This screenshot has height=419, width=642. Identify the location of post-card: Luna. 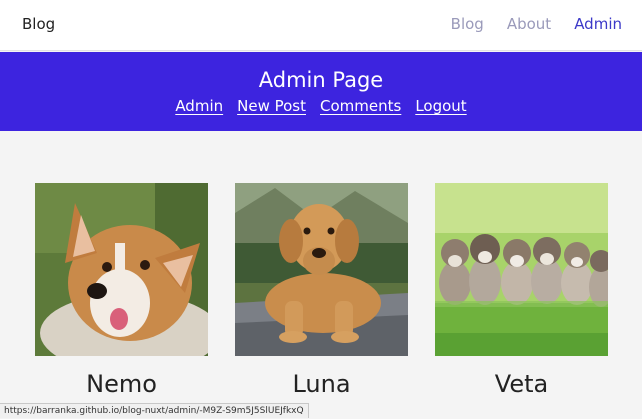
(321, 290).